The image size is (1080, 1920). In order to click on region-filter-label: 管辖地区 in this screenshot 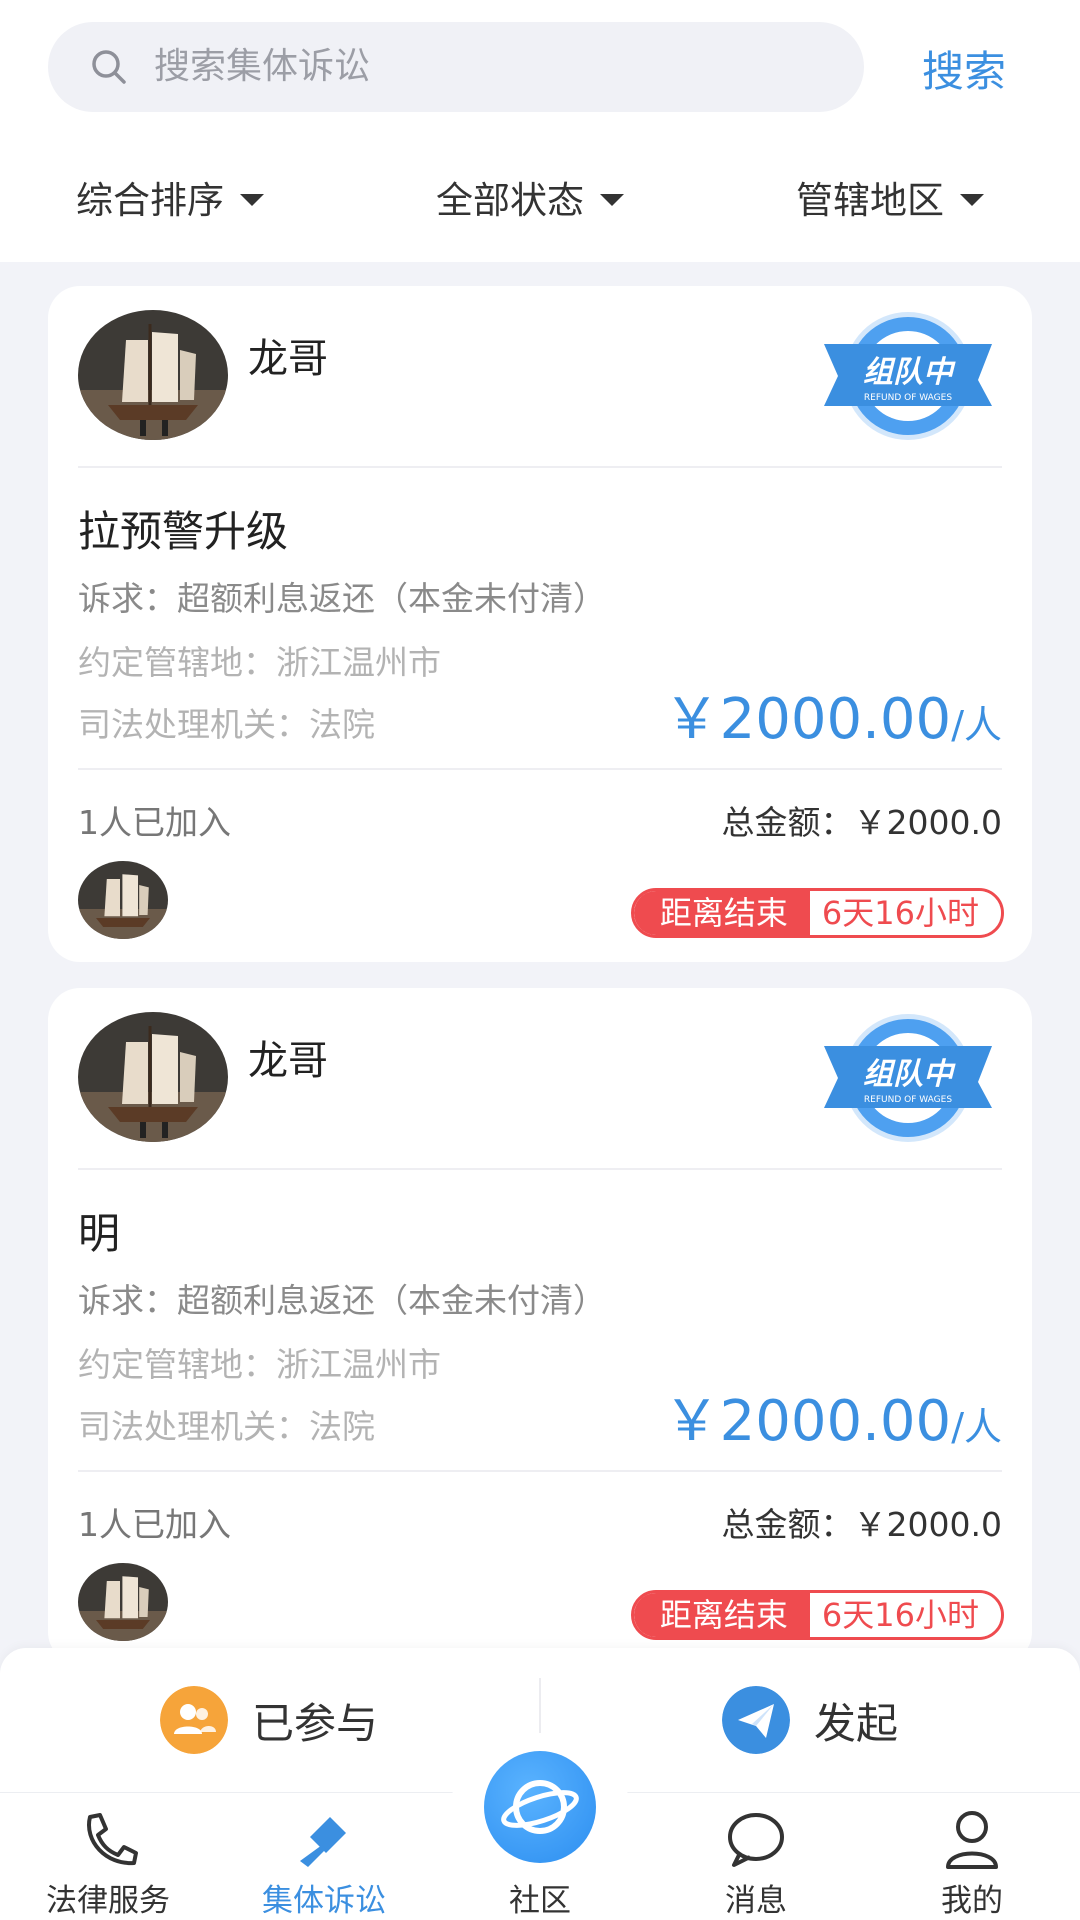, I will do `click(870, 200)`.